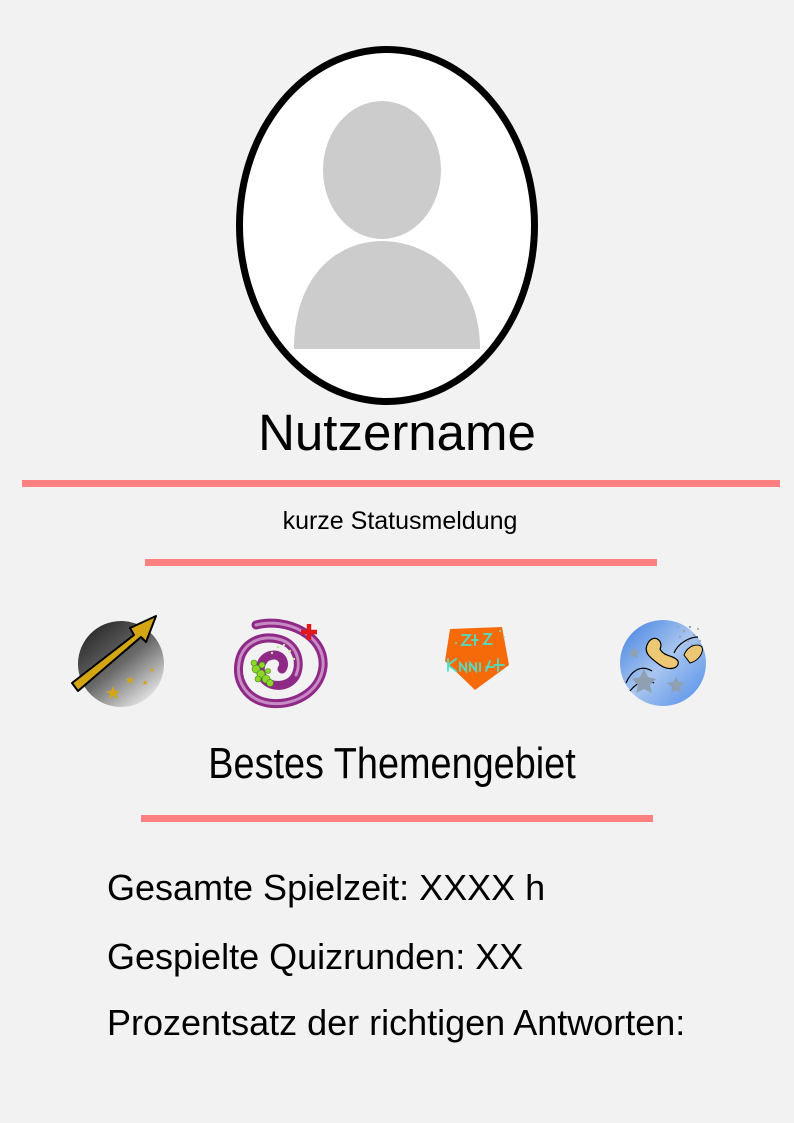  I want to click on badge-art-pentagon, so click(478, 661).